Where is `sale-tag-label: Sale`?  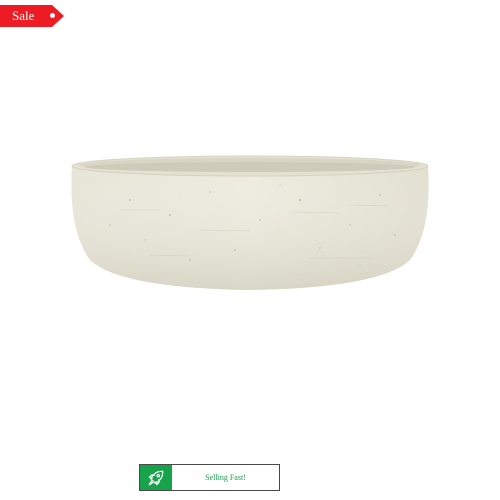 sale-tag-label: Sale is located at coordinates (23, 15).